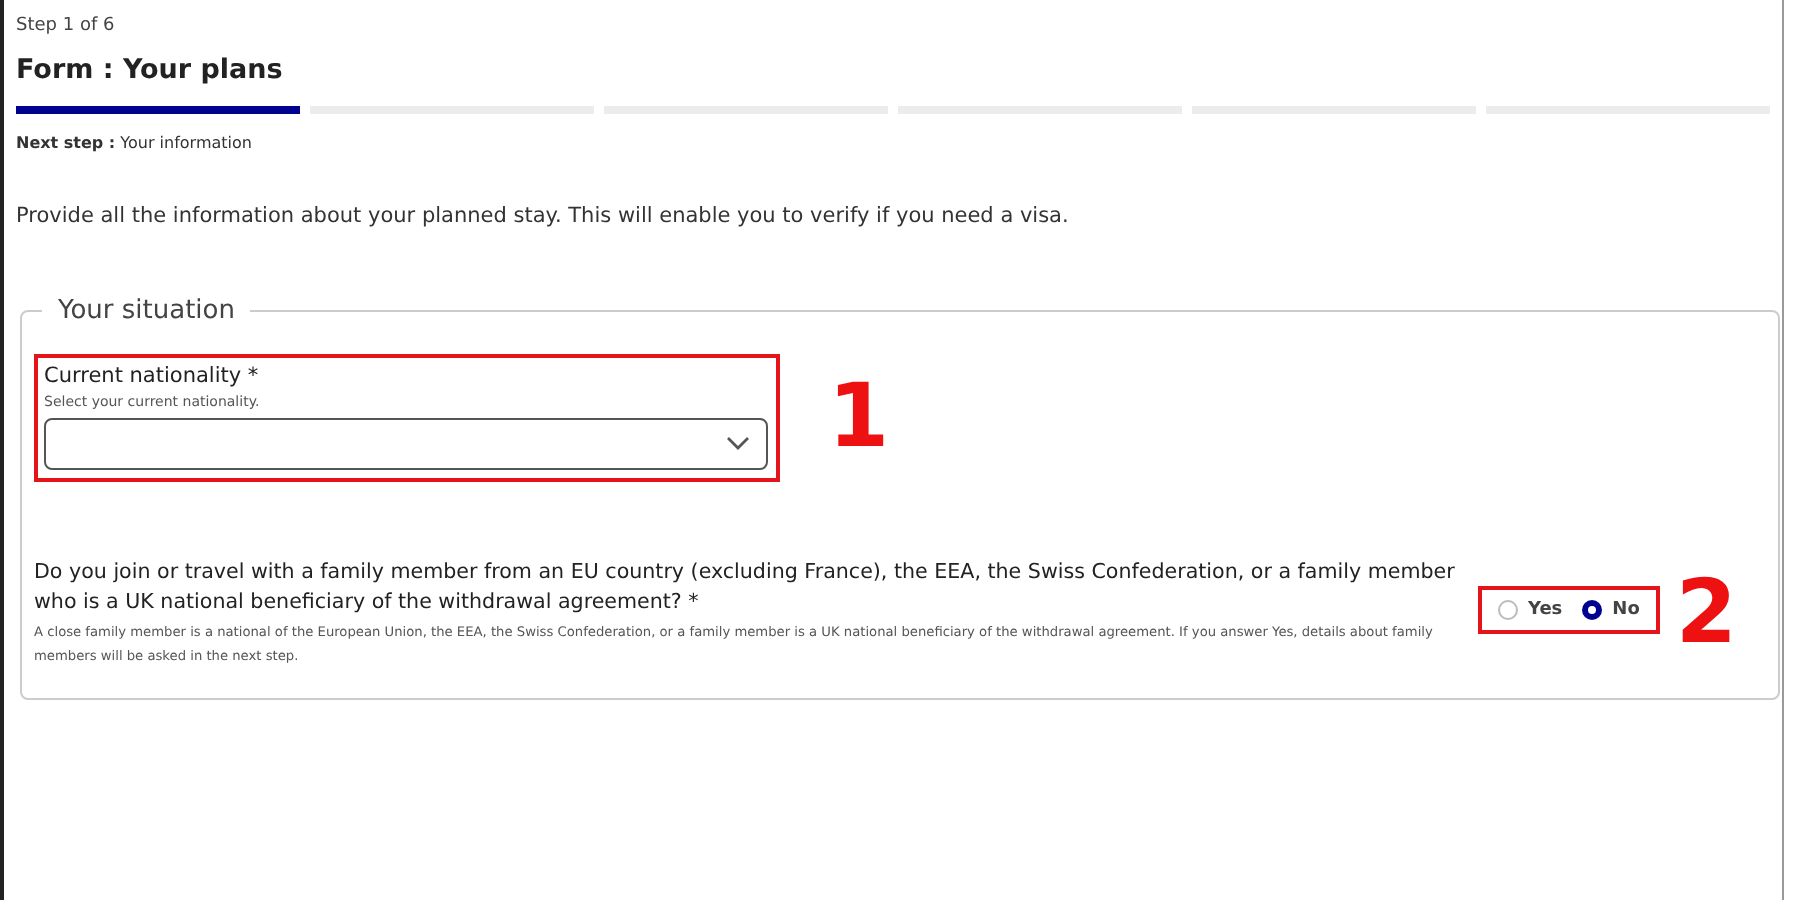 This screenshot has height=900, width=1800. I want to click on section-legend: Your situation, so click(146, 311).